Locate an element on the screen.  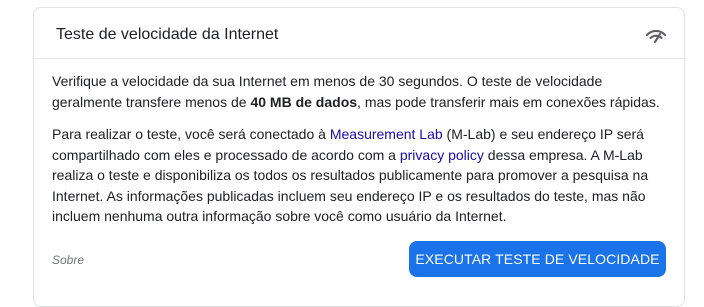
privacy-policy-link: privacy policy is located at coordinates (442, 155).